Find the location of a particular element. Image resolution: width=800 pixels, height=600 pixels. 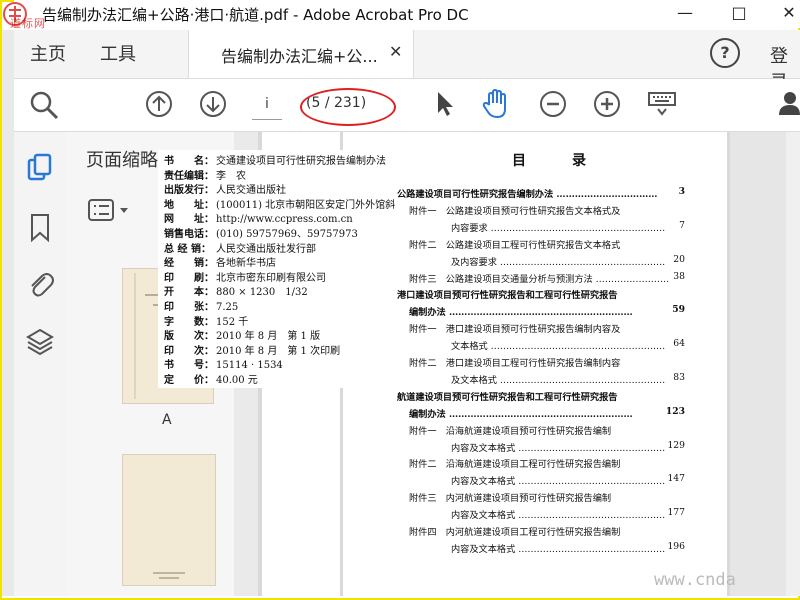

copyright-row: 印 次： 2010 年 8 月 第 1 次印刷 is located at coordinates (252, 349).